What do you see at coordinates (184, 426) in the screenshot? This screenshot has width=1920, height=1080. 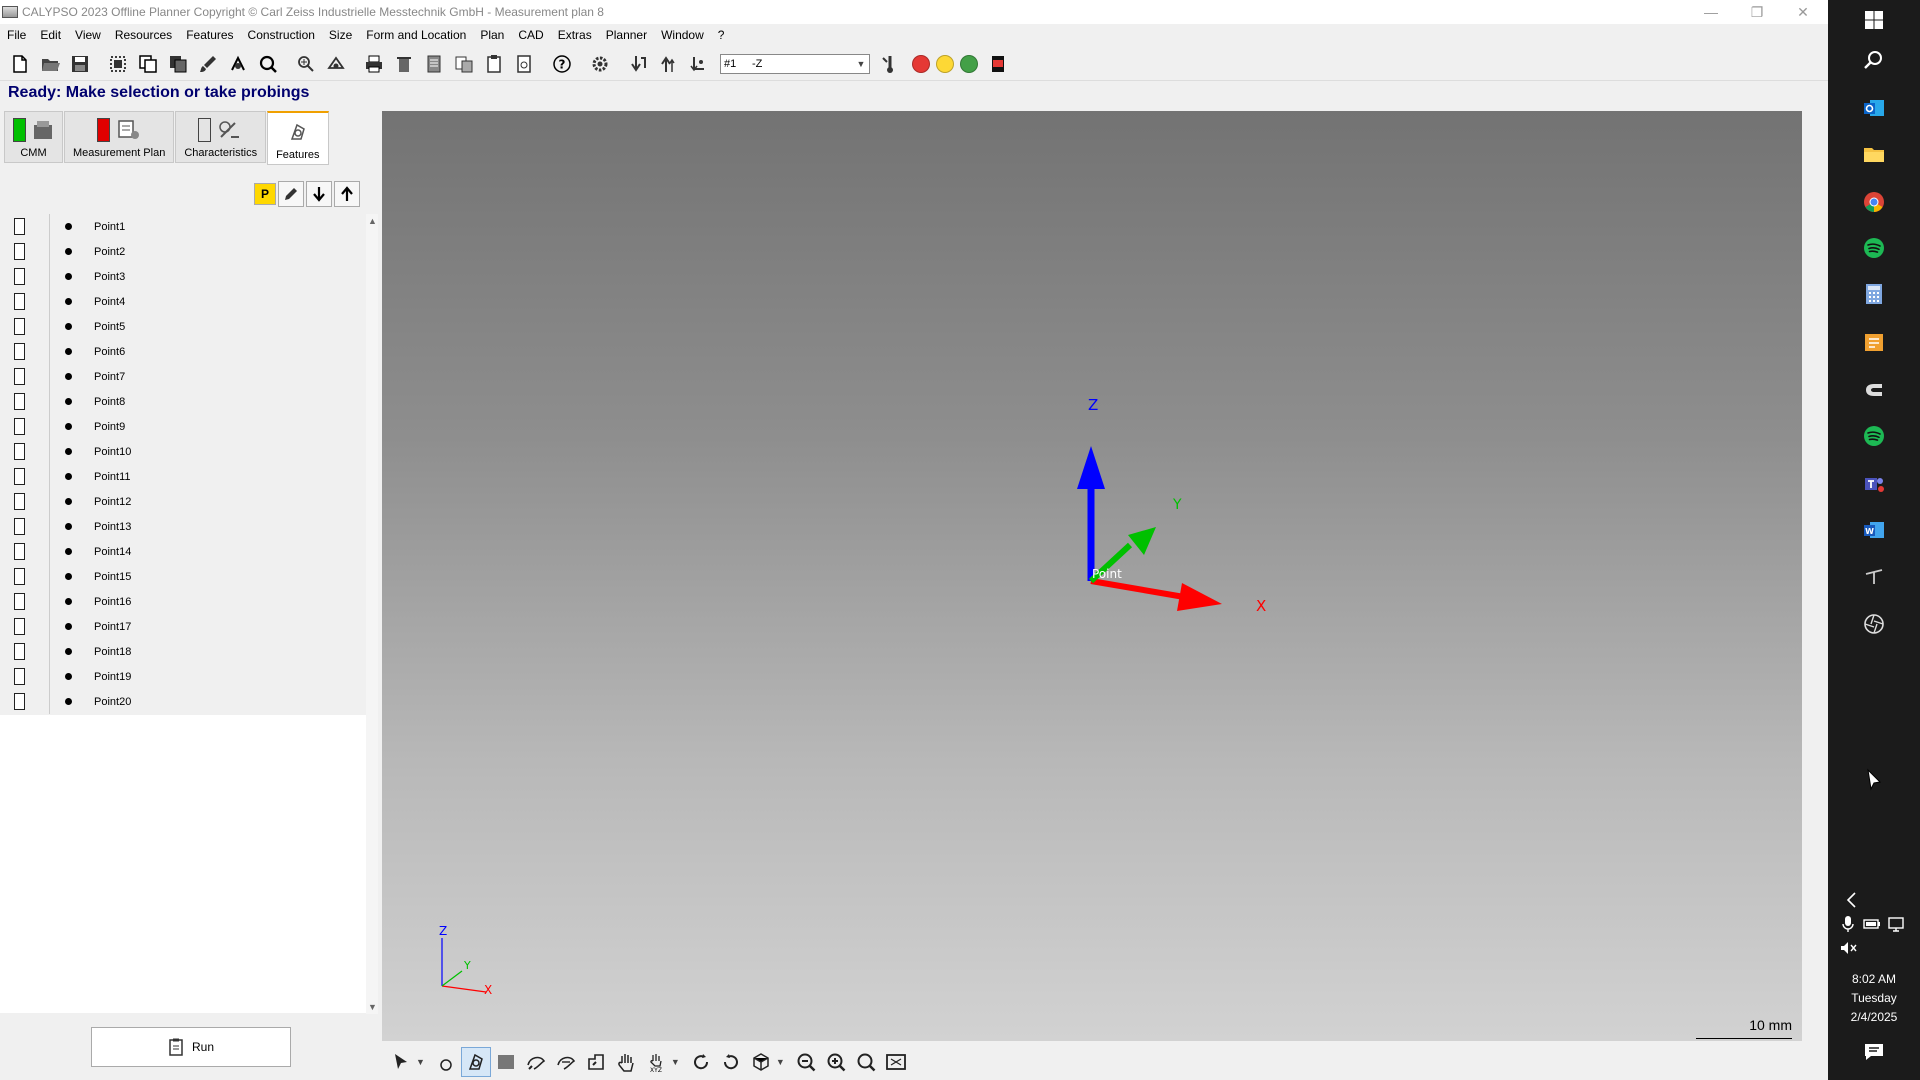 I see `list-item: Point9` at bounding box center [184, 426].